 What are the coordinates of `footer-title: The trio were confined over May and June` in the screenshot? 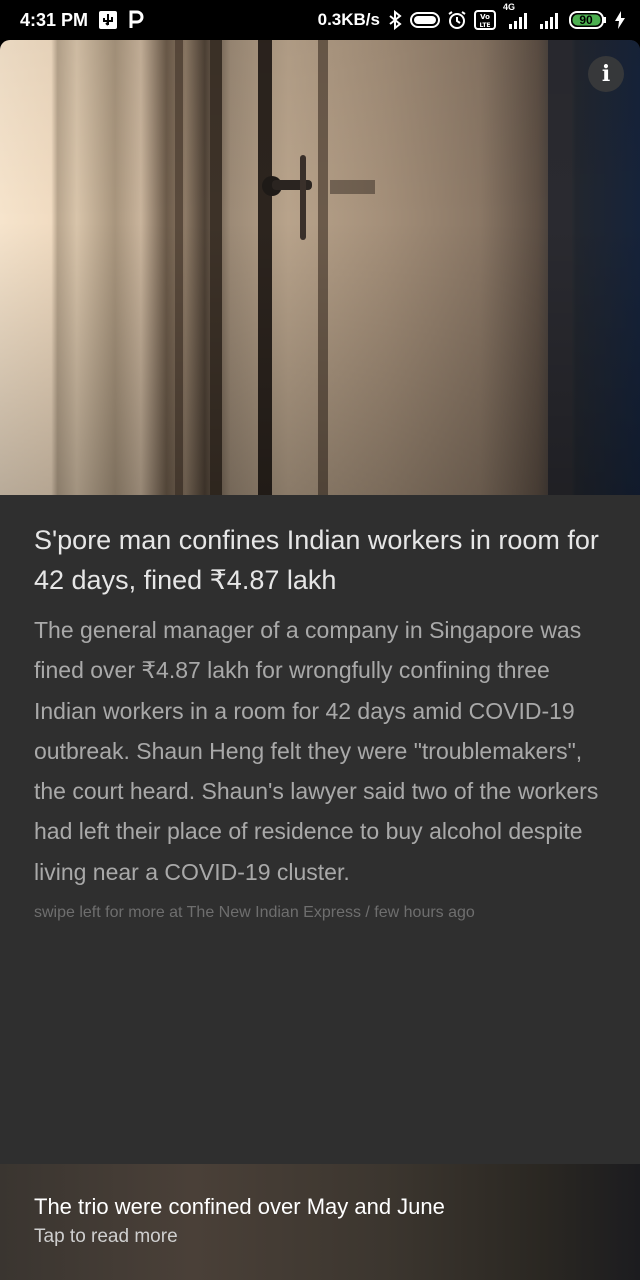 It's located at (239, 1206).